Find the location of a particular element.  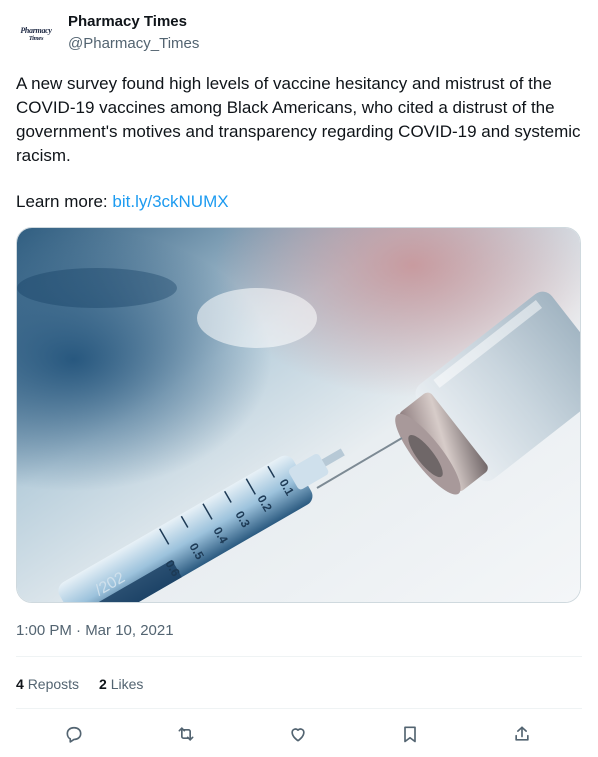

reply-button is located at coordinates (74, 734).